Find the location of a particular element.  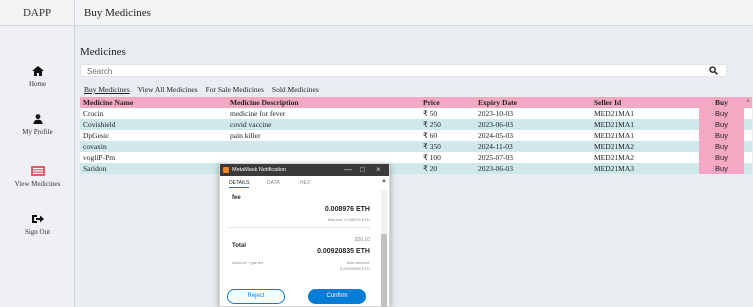

cell-medicine-description: pain killer is located at coordinates (245, 135).